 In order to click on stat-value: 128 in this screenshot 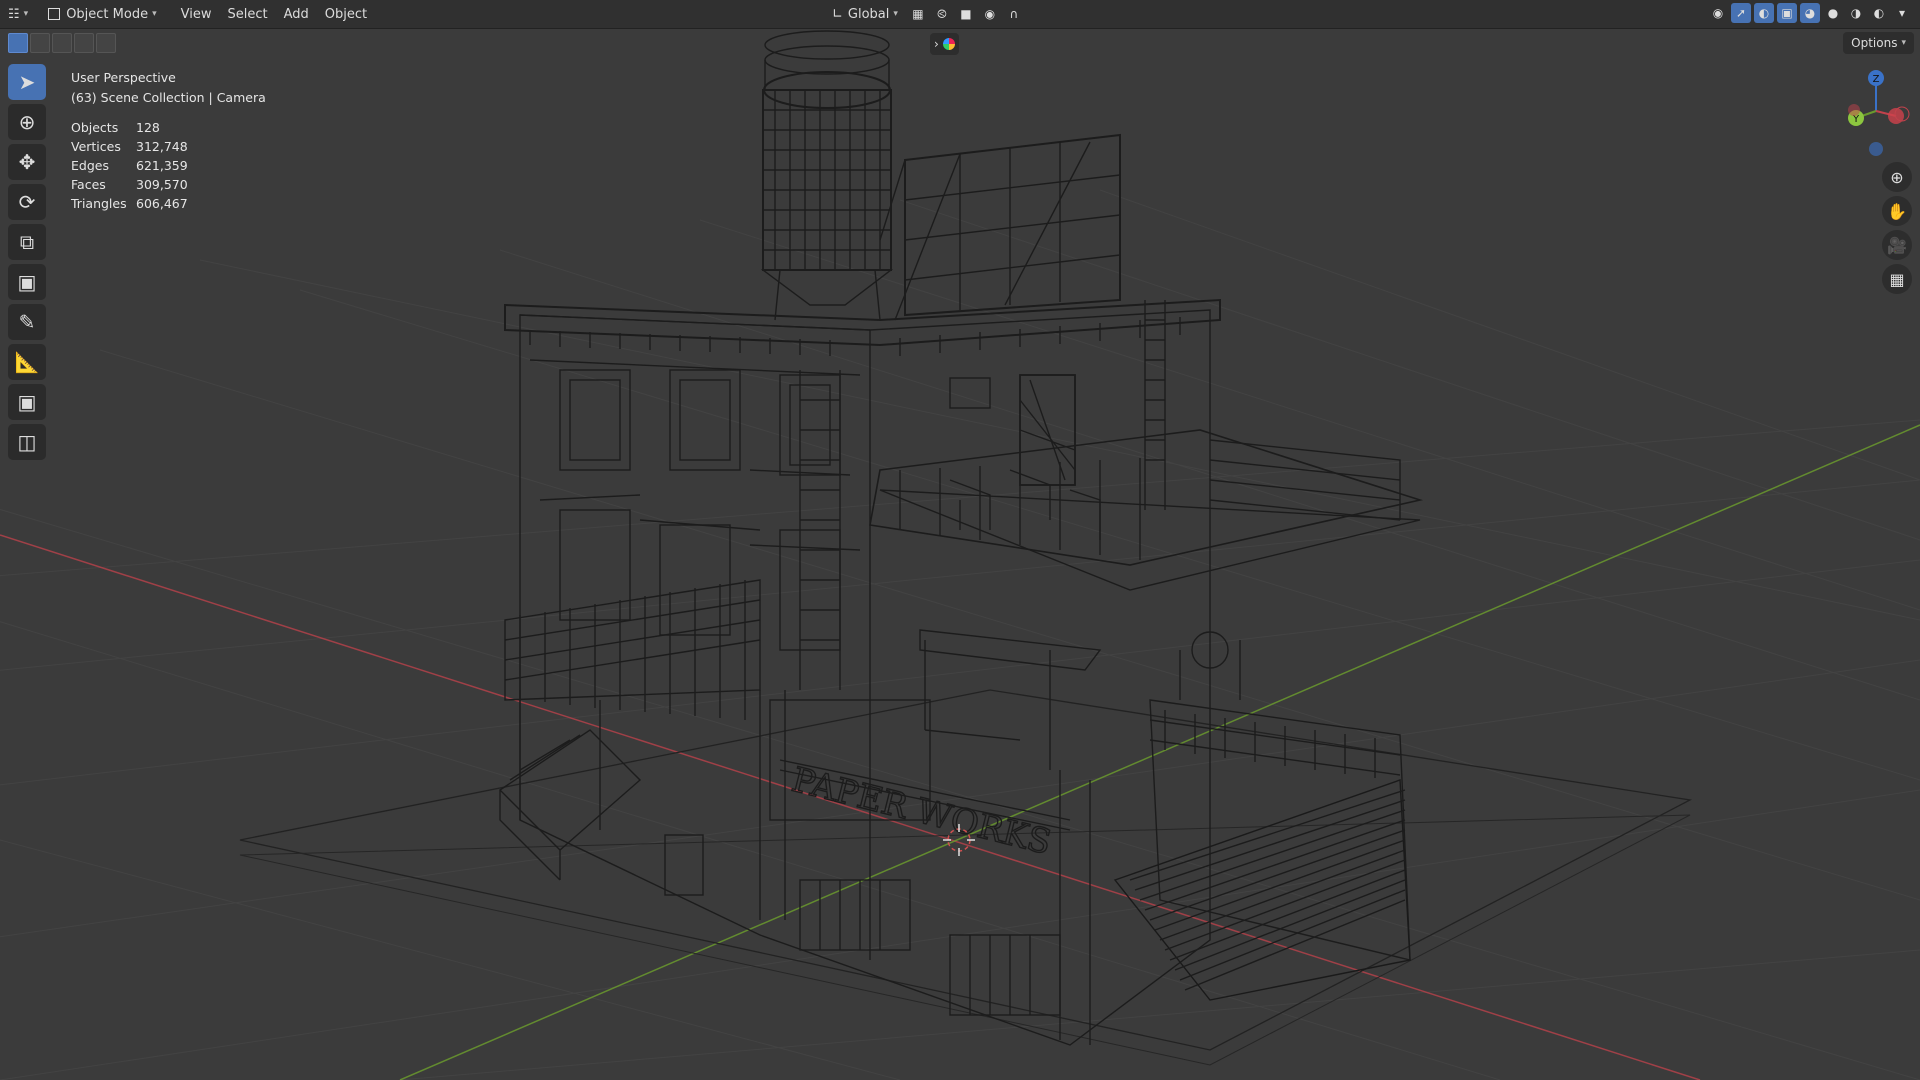, I will do `click(148, 127)`.